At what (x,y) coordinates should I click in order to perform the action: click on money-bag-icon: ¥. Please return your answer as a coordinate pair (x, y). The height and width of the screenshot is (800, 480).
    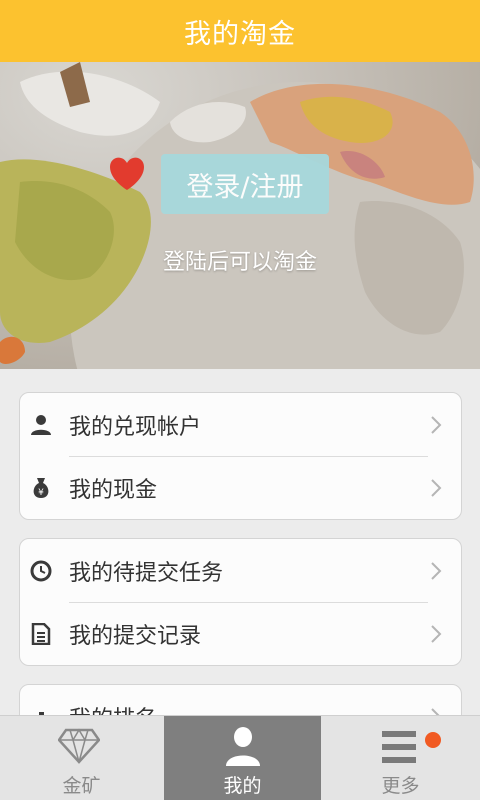
    Looking at the image, I should click on (41, 488).